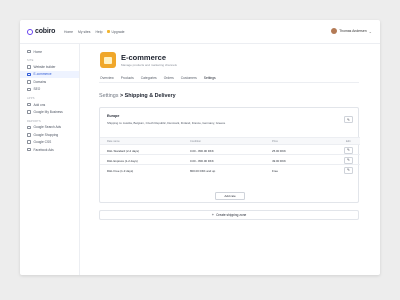  Describe the element at coordinates (29, 104) in the screenshot. I see `plus-icon` at that location.